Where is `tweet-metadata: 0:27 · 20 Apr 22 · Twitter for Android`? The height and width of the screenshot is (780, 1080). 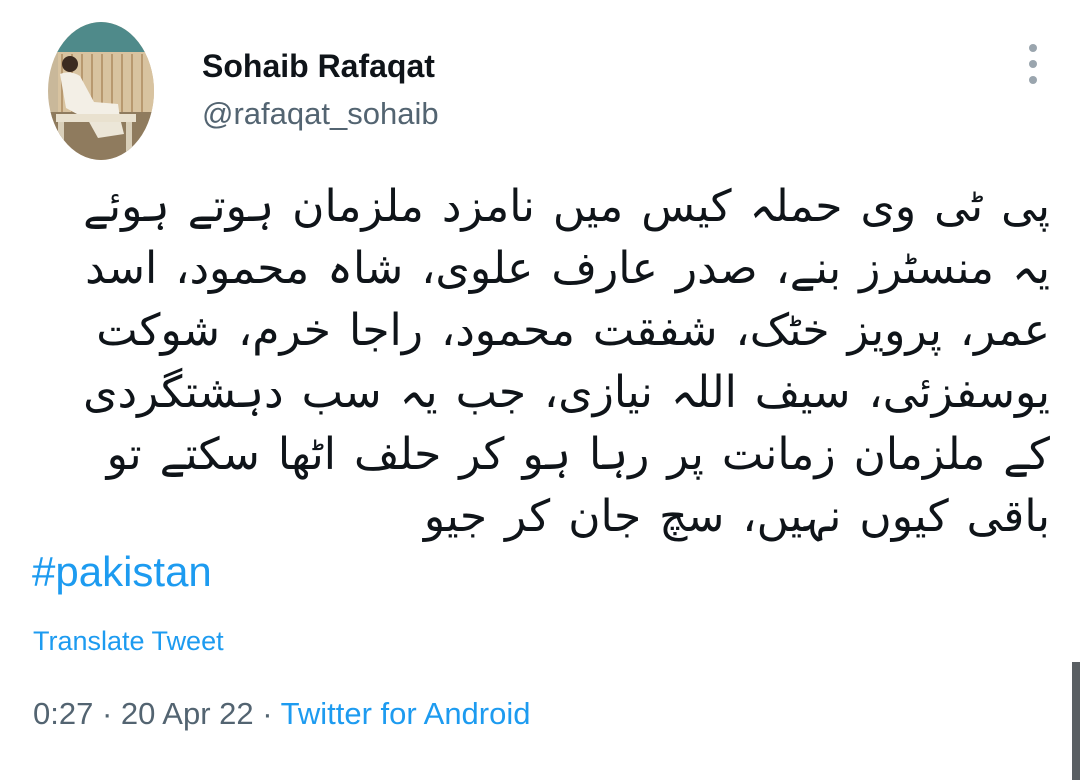
tweet-metadata: 0:27 · 20 Apr 22 · Twitter for Android is located at coordinates (282, 714).